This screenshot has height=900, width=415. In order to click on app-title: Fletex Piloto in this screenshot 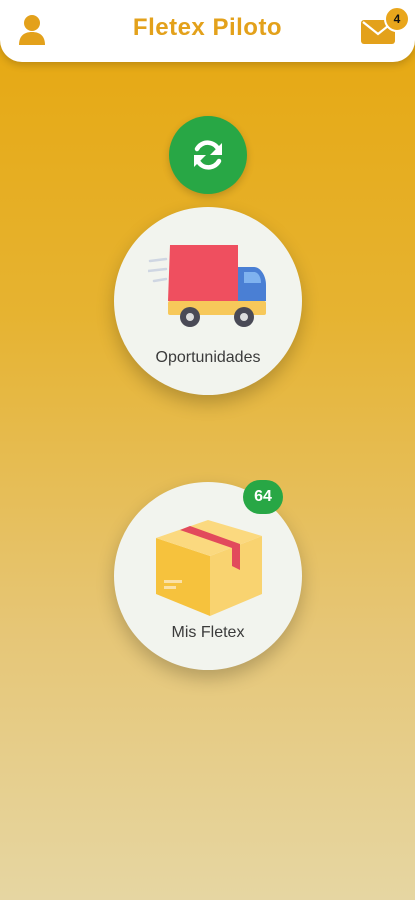, I will do `click(207, 27)`.